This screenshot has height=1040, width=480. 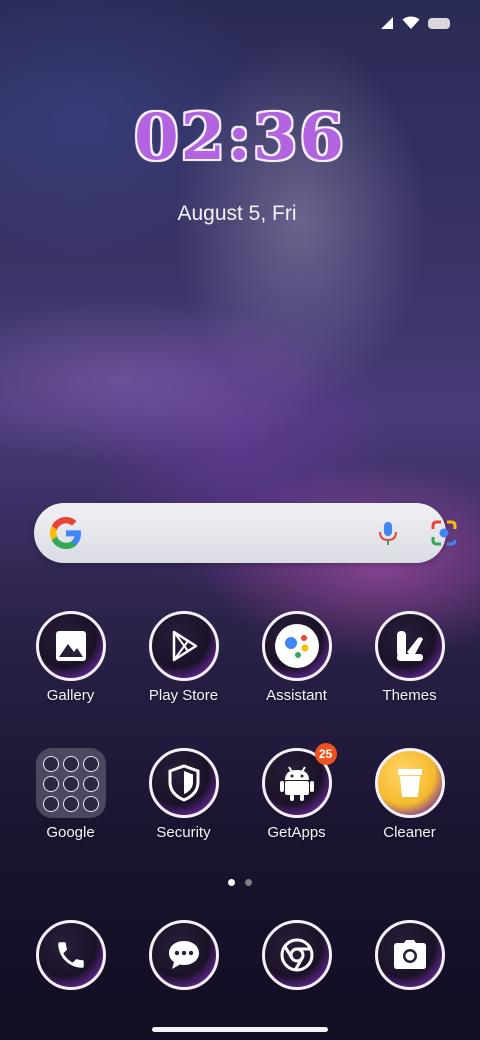 I want to click on getapps-app-icon: 25, so click(x=299, y=780).